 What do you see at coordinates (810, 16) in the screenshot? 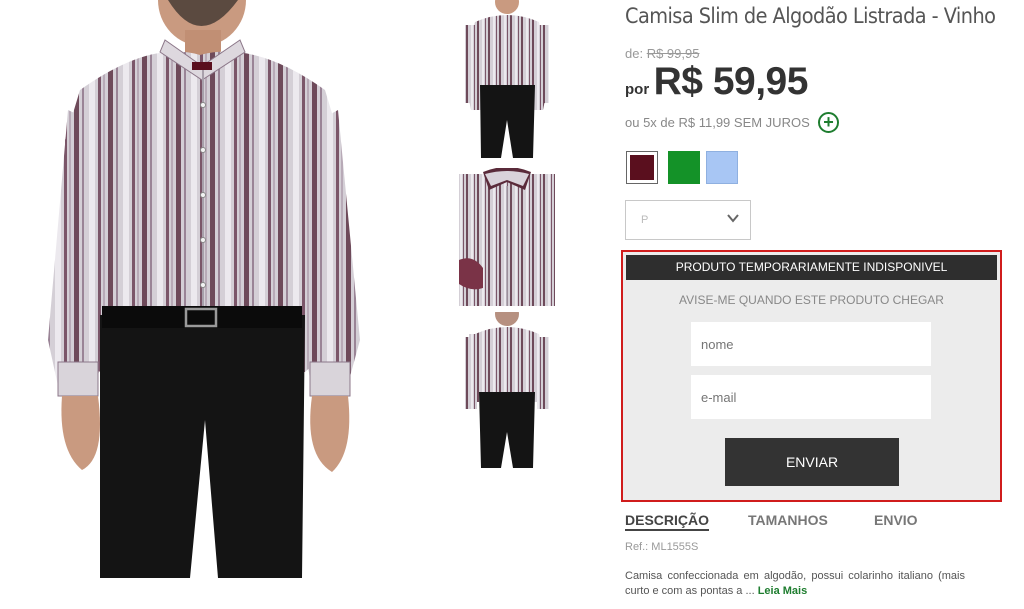
I see `product-title: Camisa Slim de Algodão Listrada - Vinho` at bounding box center [810, 16].